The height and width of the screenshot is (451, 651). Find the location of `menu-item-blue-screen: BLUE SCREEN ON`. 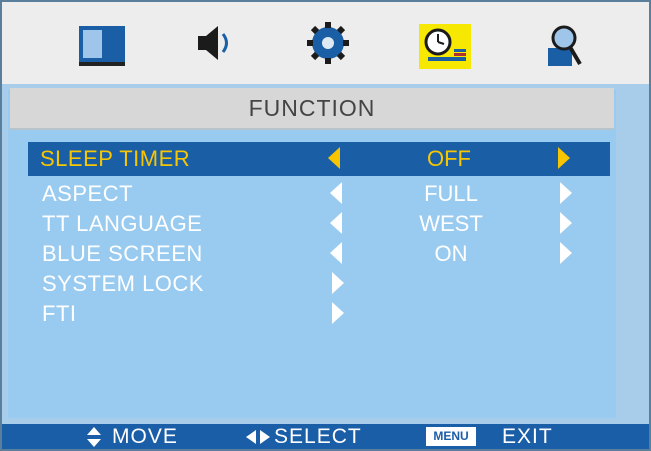

menu-item-blue-screen: BLUE SCREEN ON is located at coordinates (320, 254).